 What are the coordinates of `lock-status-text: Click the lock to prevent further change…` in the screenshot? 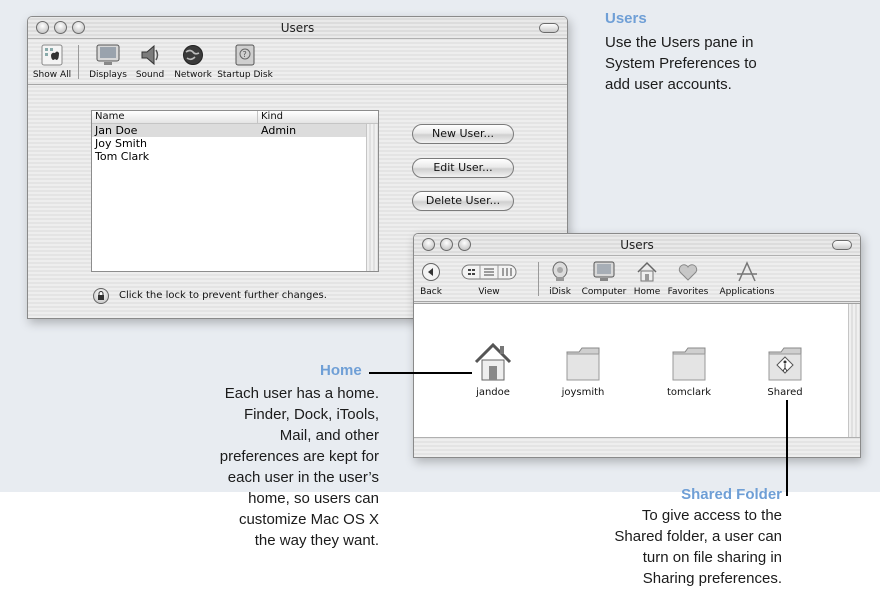 It's located at (223, 295).